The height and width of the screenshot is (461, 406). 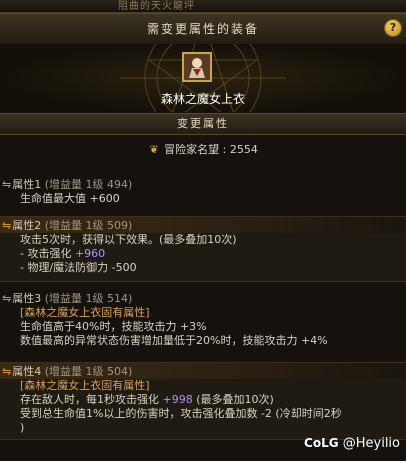 What do you see at coordinates (27, 225) in the screenshot?
I see `attribute-2-name: 属性2` at bounding box center [27, 225].